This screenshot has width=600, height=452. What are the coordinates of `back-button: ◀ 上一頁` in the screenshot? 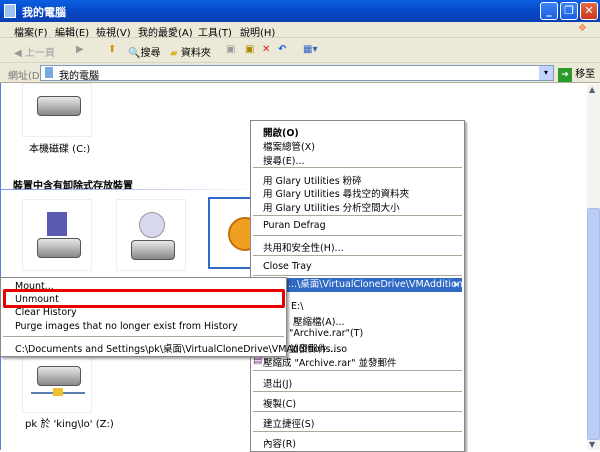 It's located at (34, 51).